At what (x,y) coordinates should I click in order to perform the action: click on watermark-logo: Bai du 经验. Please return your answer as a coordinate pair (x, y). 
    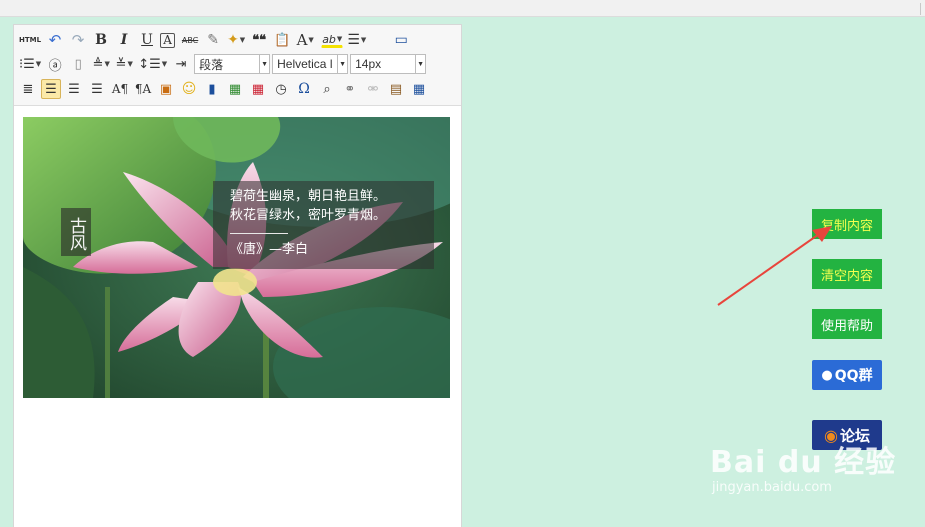
    Looking at the image, I should click on (803, 462).